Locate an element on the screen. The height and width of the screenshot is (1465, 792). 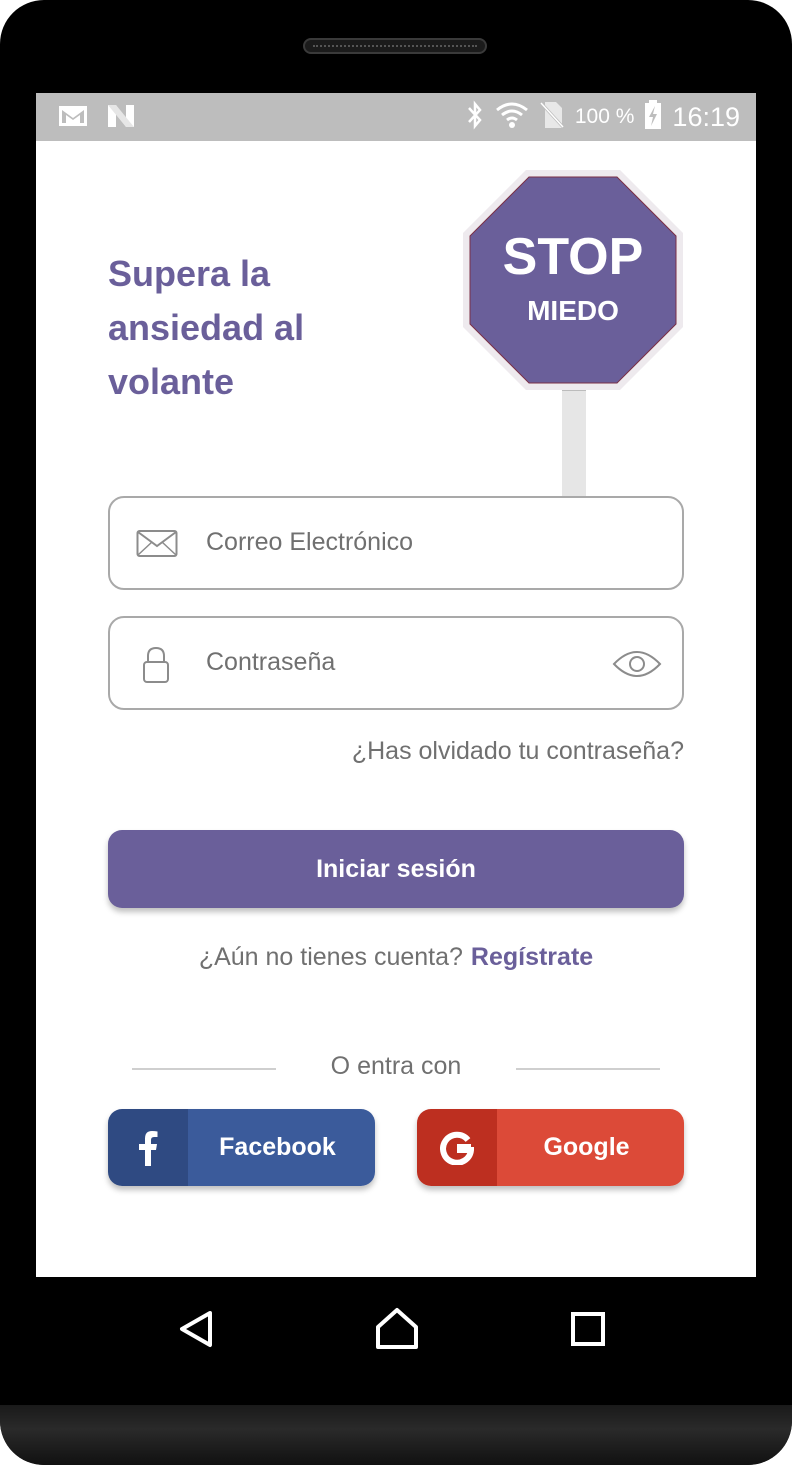
facebook-label: Facebook is located at coordinates (281, 1147).